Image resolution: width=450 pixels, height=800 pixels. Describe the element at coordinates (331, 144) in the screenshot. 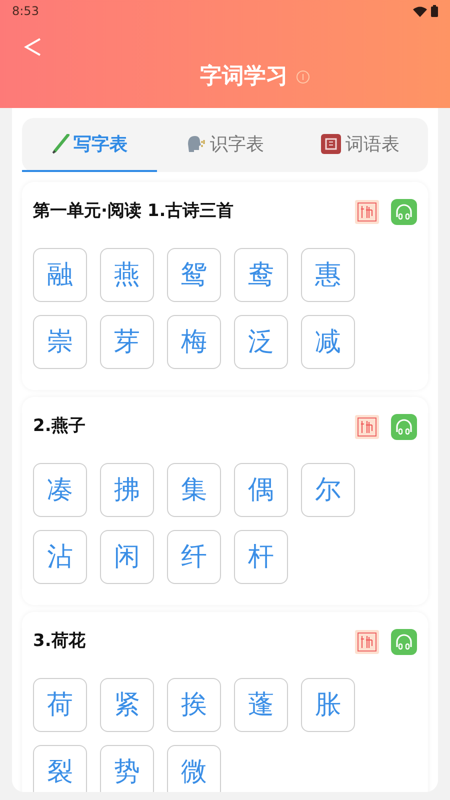

I see `book-icon` at that location.